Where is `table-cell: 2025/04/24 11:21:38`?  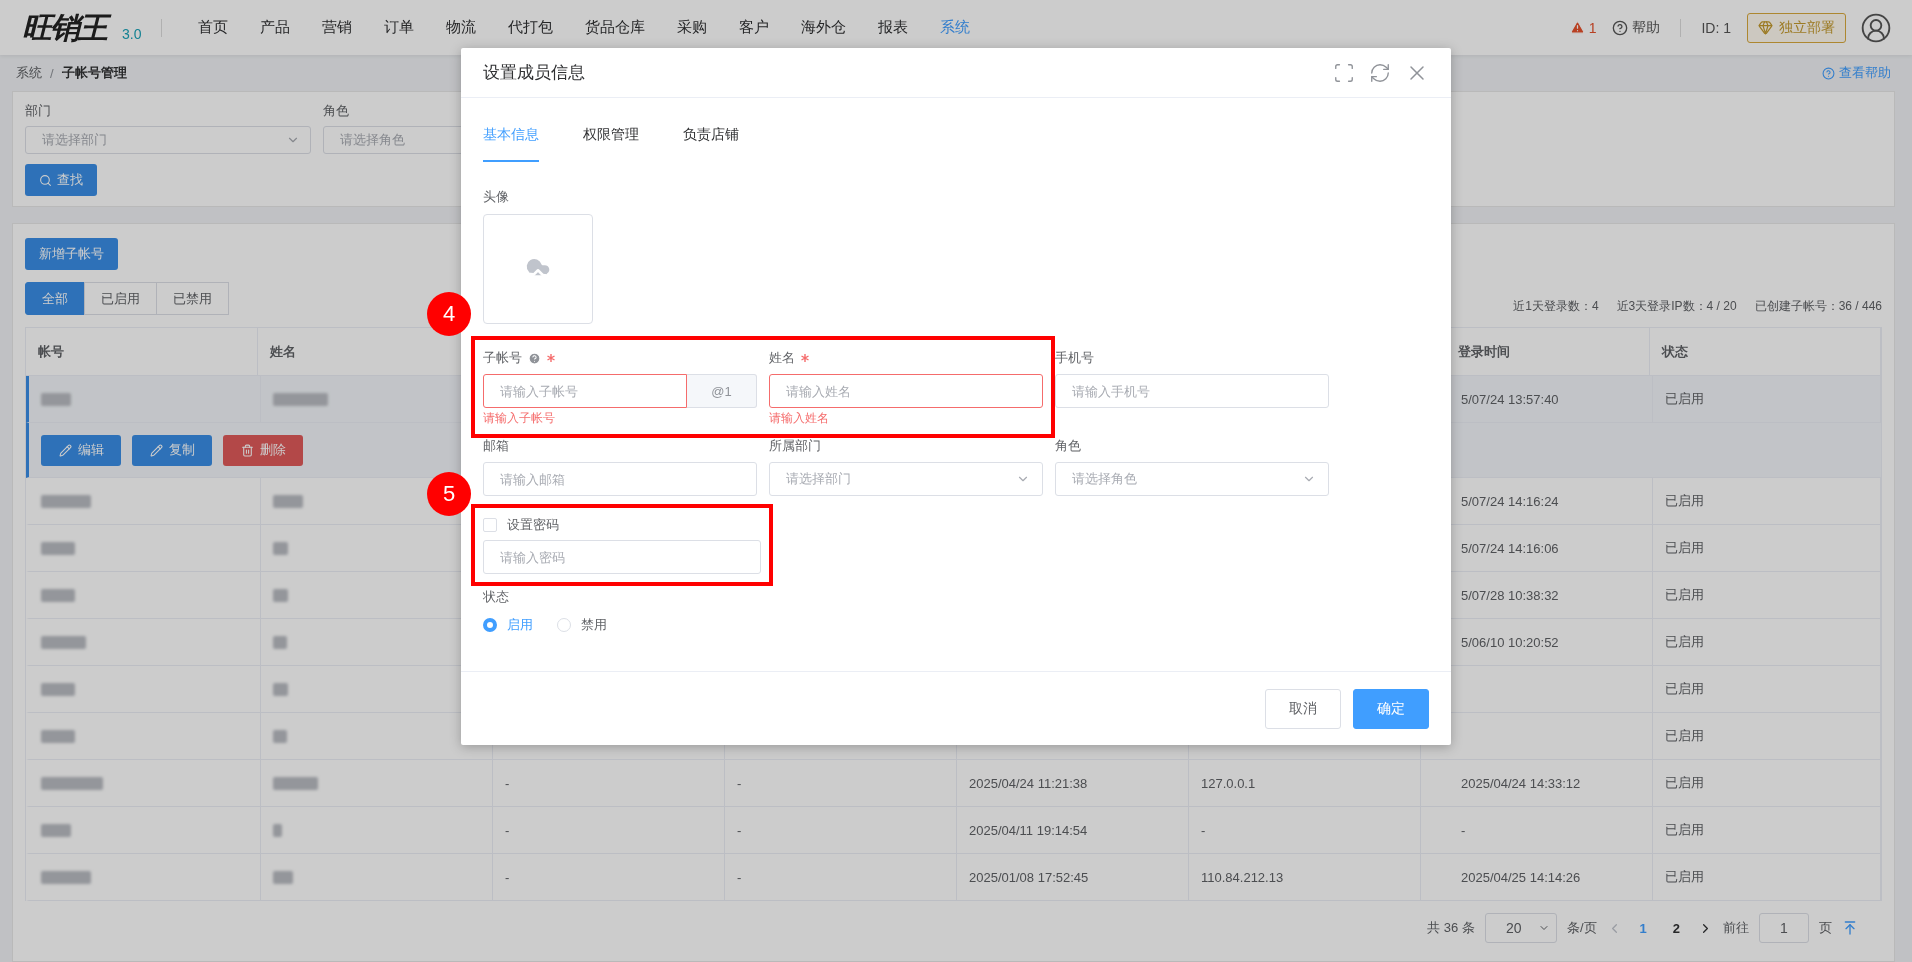 table-cell: 2025/04/24 11:21:38 is located at coordinates (1028, 783).